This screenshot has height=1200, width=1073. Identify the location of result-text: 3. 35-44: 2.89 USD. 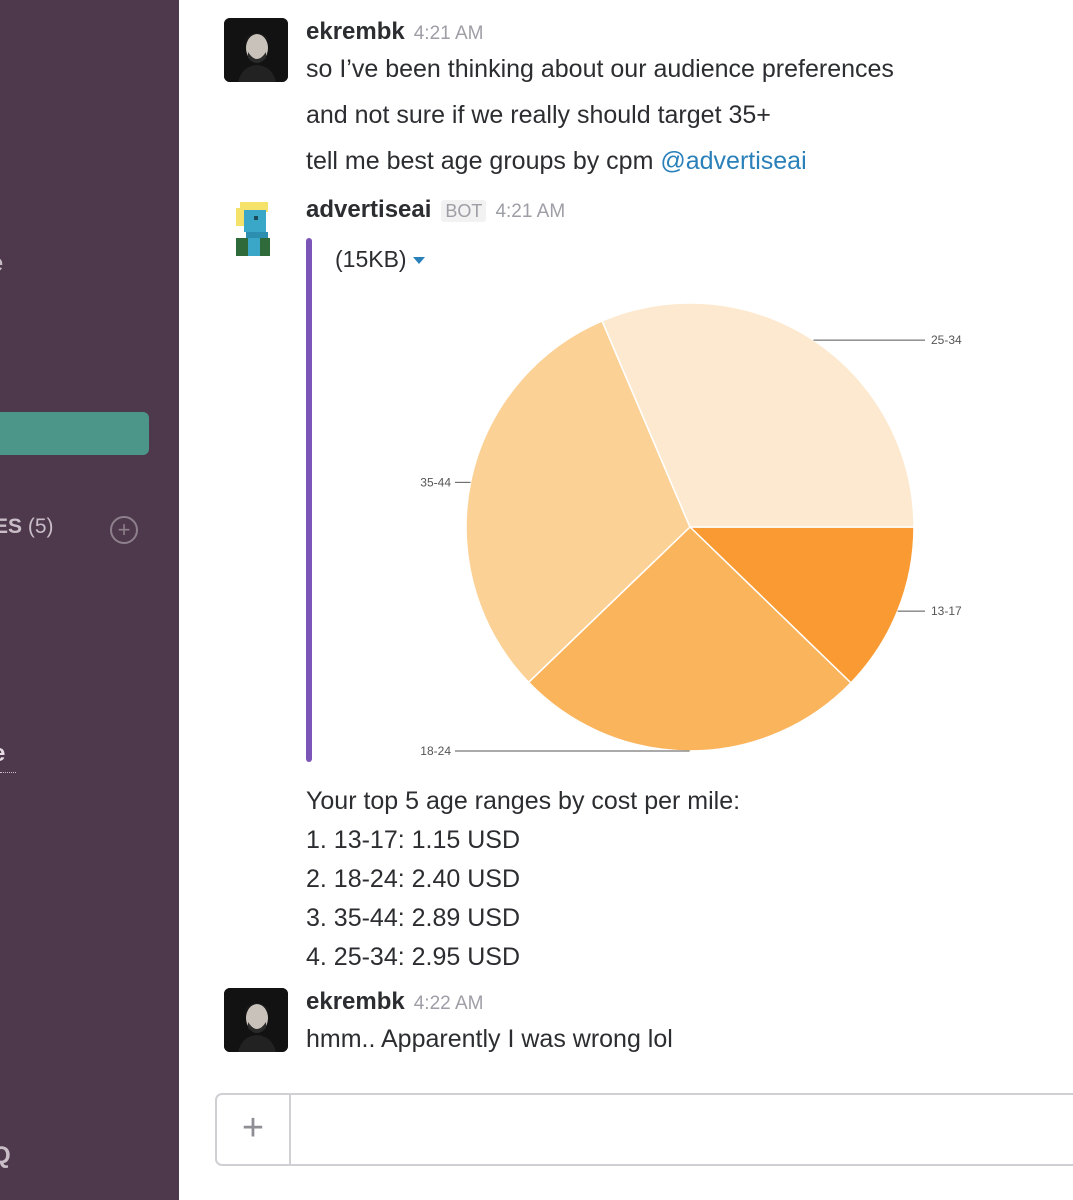
(413, 918).